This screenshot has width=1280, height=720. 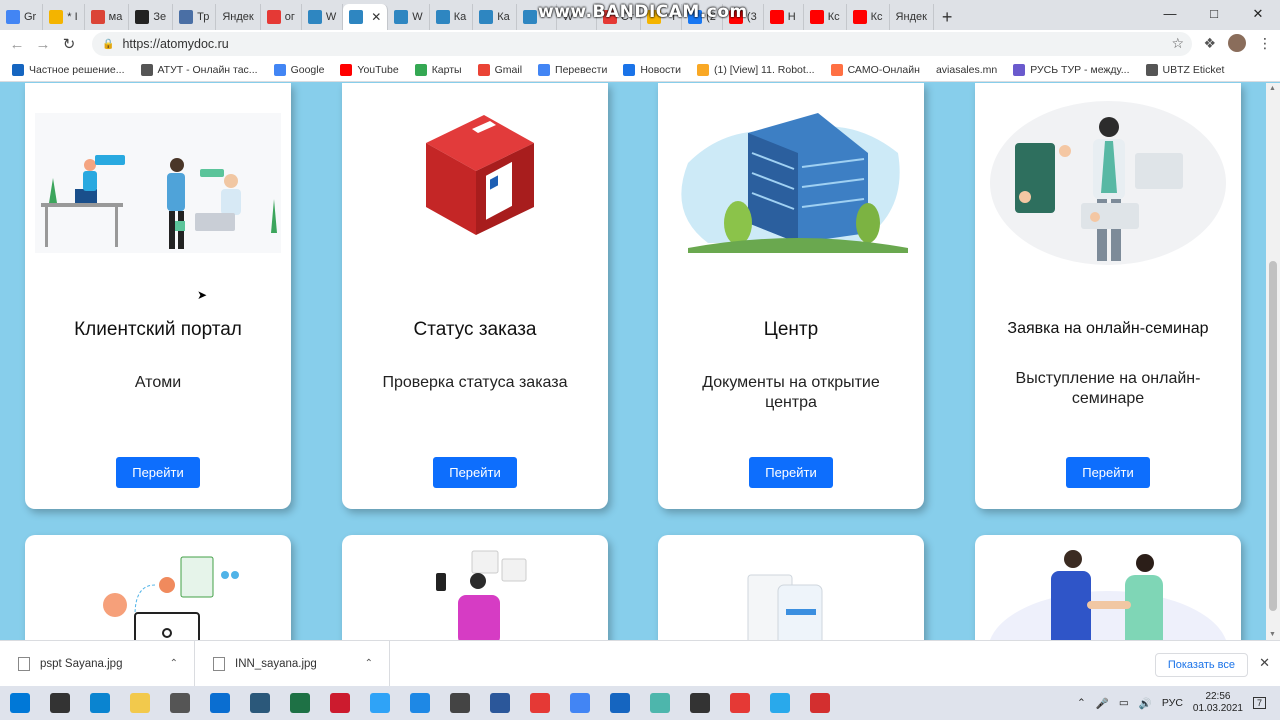 I want to click on yandex-browser-icon, so click(x=540, y=703).